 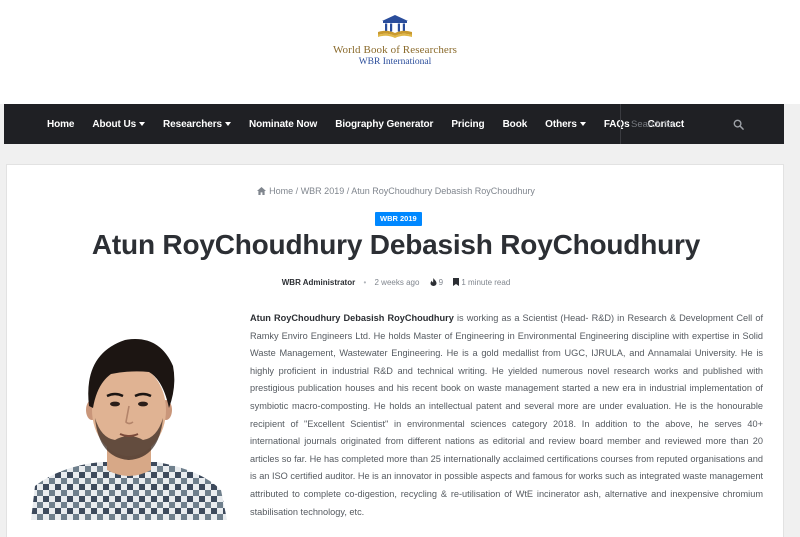 I want to click on flame-icon, so click(x=433, y=282).